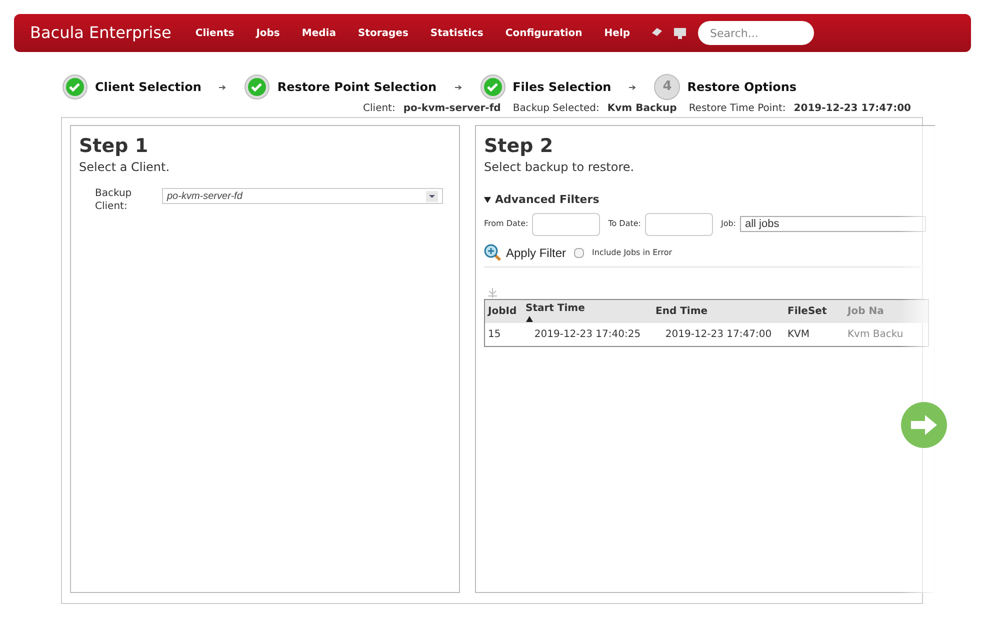 This screenshot has height=631, width=991. Describe the element at coordinates (125, 167) in the screenshot. I see `step-subtitle: Select a Client.` at that location.